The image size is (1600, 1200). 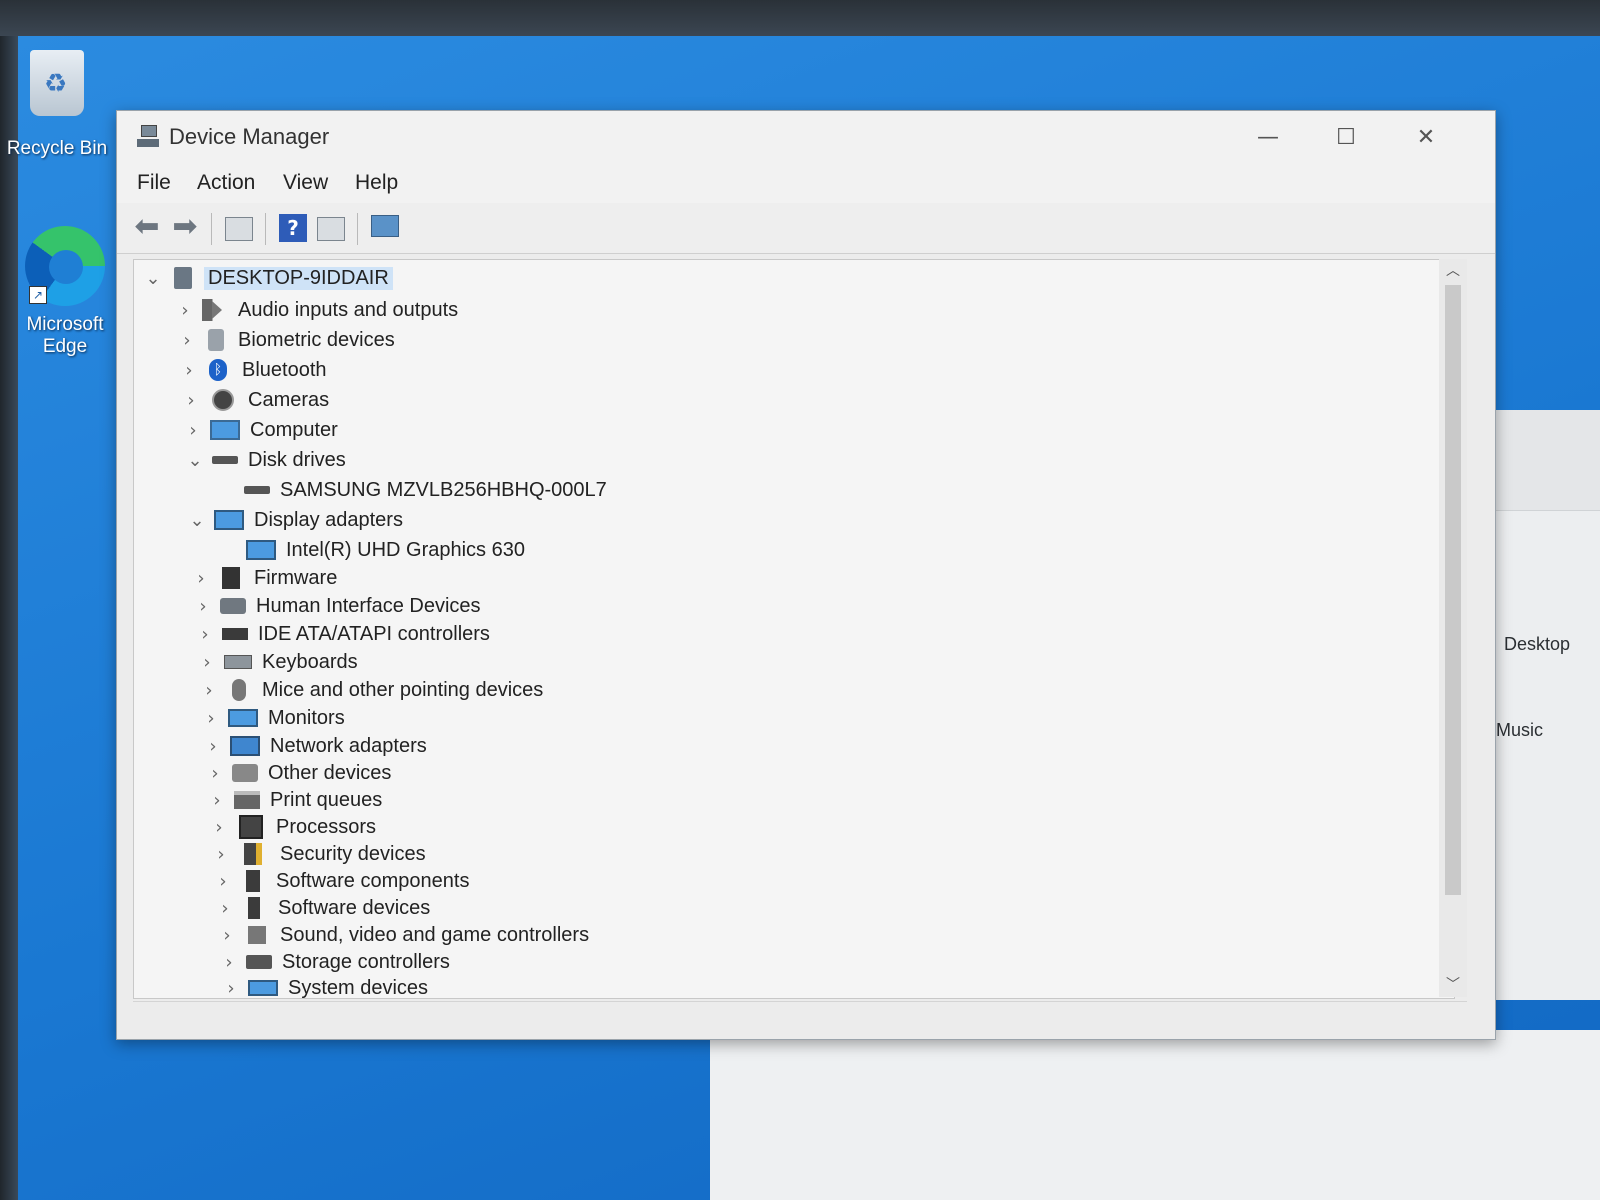 What do you see at coordinates (305, 183) in the screenshot?
I see `menu-view: View` at bounding box center [305, 183].